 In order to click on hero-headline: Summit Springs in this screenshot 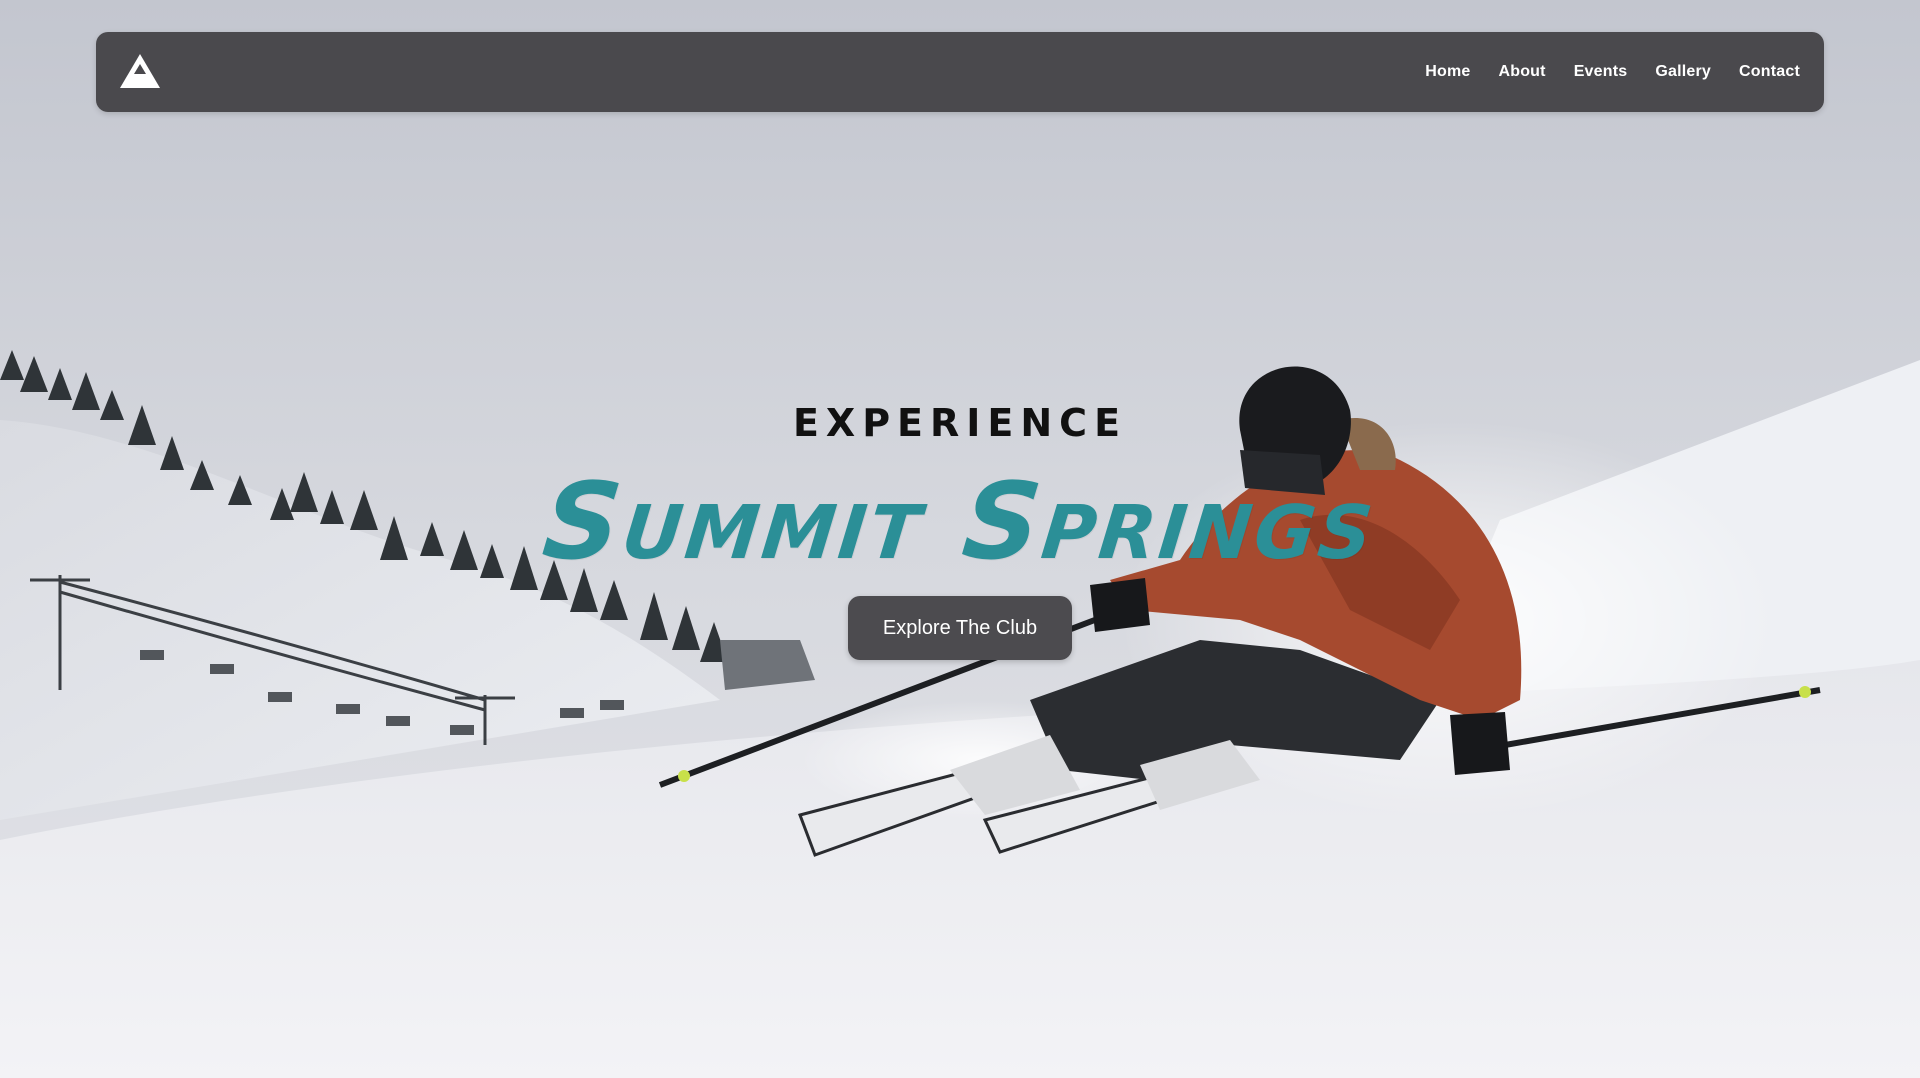, I will do `click(960, 521)`.